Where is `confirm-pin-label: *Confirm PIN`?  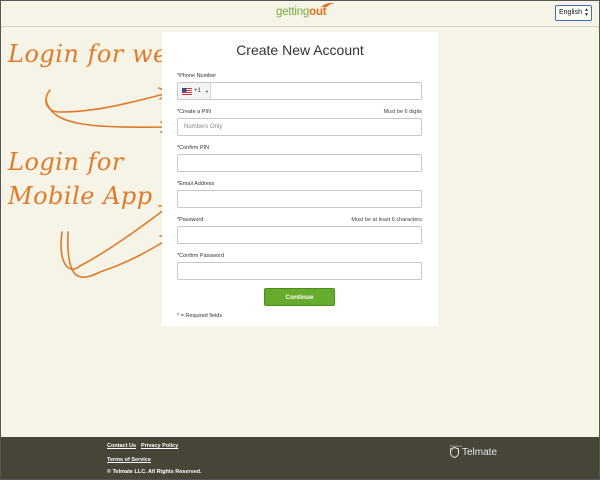
confirm-pin-label: *Confirm PIN is located at coordinates (193, 148).